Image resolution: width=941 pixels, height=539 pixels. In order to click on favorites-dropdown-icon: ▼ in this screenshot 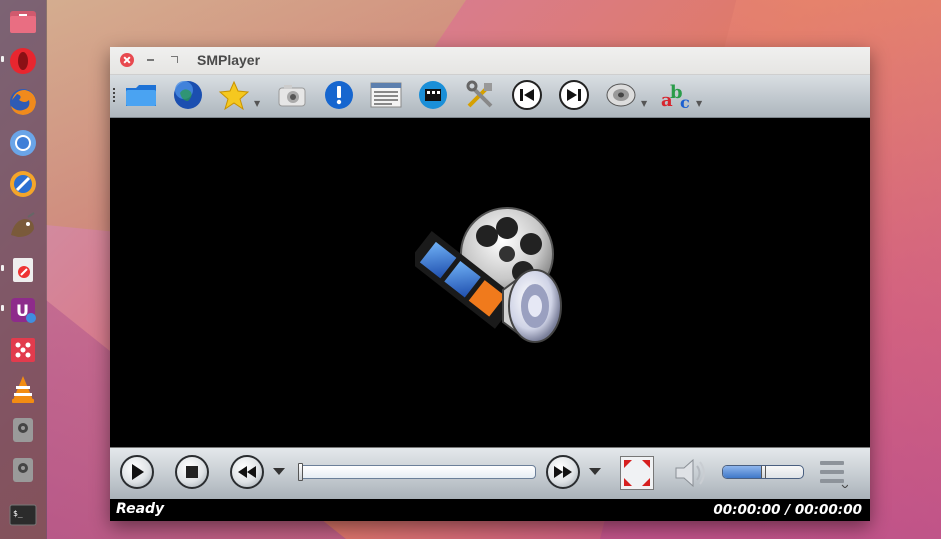, I will do `click(257, 103)`.